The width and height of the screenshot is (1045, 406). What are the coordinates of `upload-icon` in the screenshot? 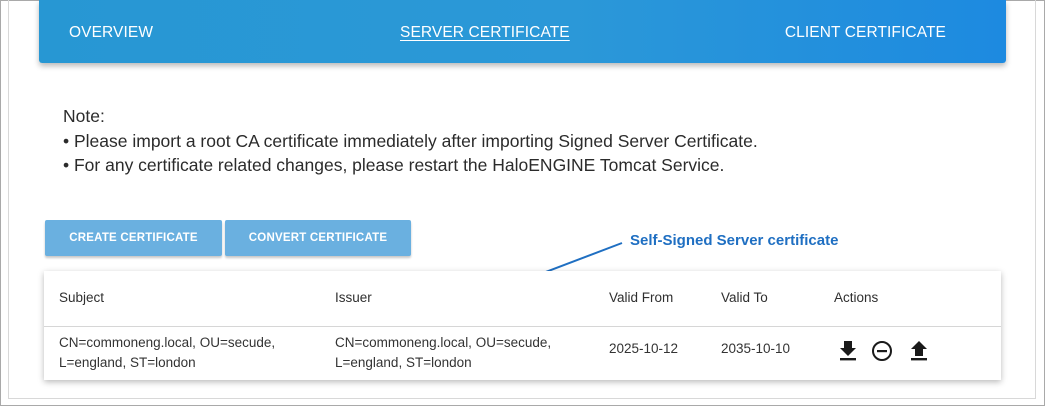 It's located at (919, 350).